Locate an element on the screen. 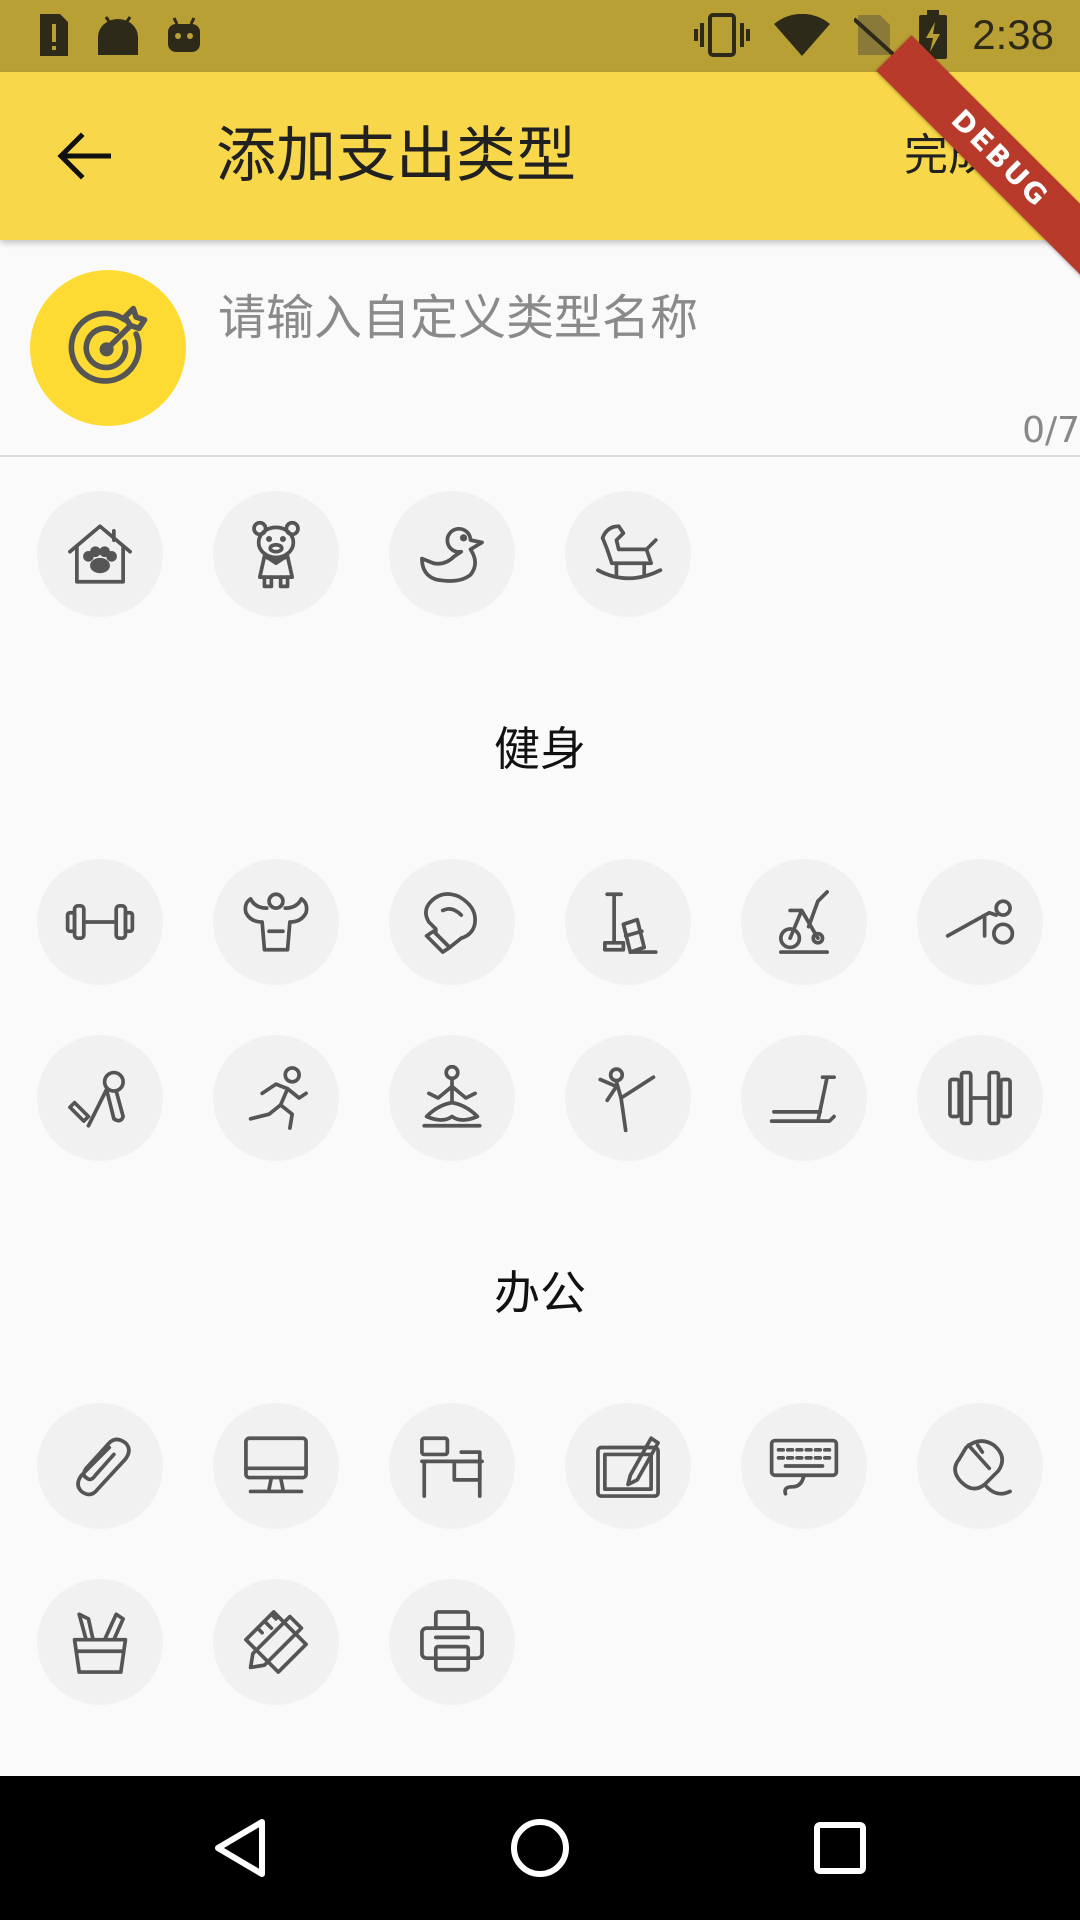 The height and width of the screenshot is (1920, 1080). nav-back-icon is located at coordinates (240, 1848).